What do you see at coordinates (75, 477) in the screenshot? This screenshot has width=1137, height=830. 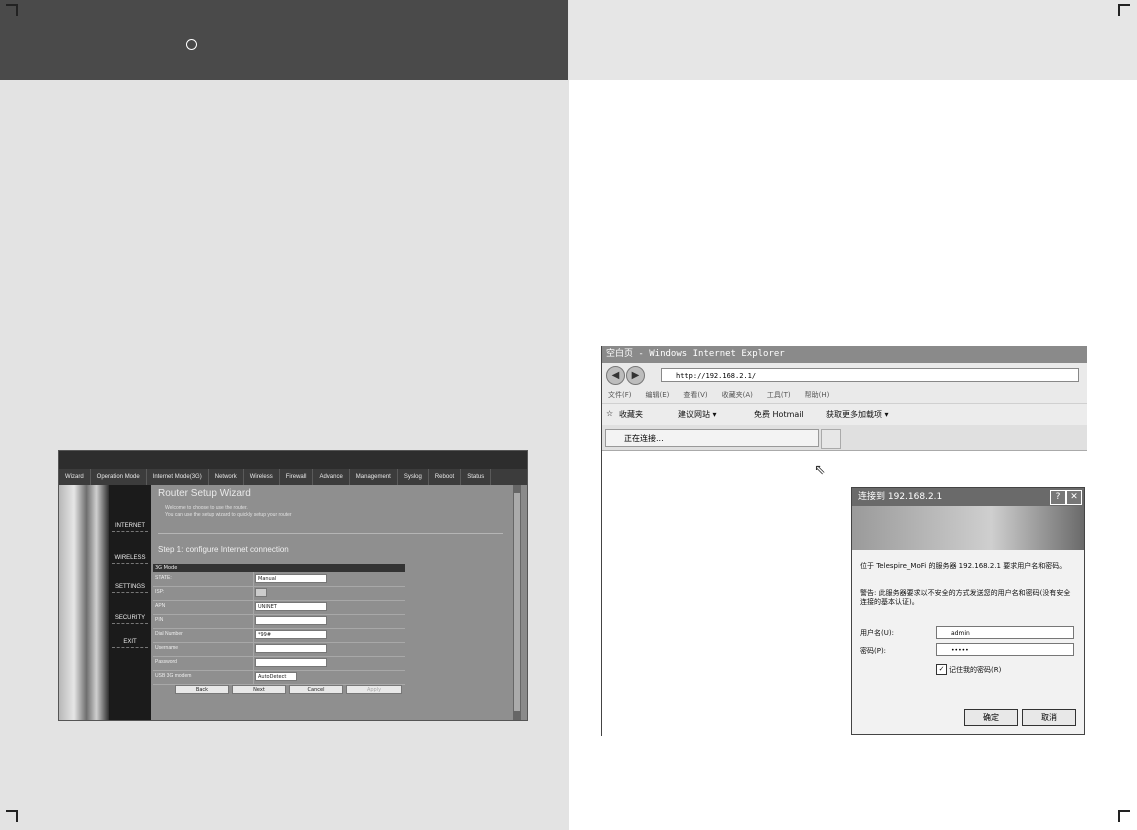 I see `router-nav-wizard: Wizard` at bounding box center [75, 477].